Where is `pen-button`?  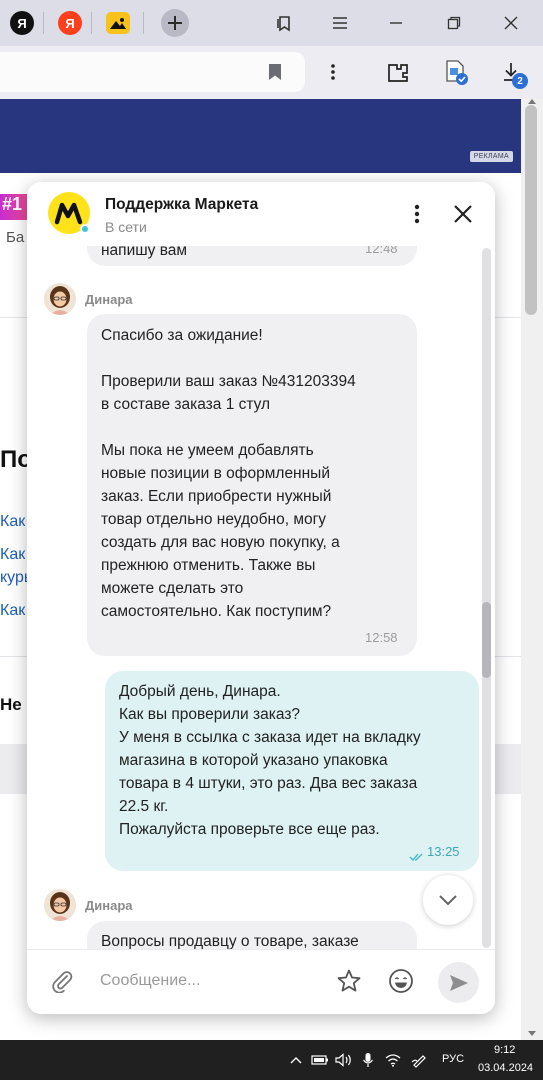
pen-button is located at coordinates (419, 1060).